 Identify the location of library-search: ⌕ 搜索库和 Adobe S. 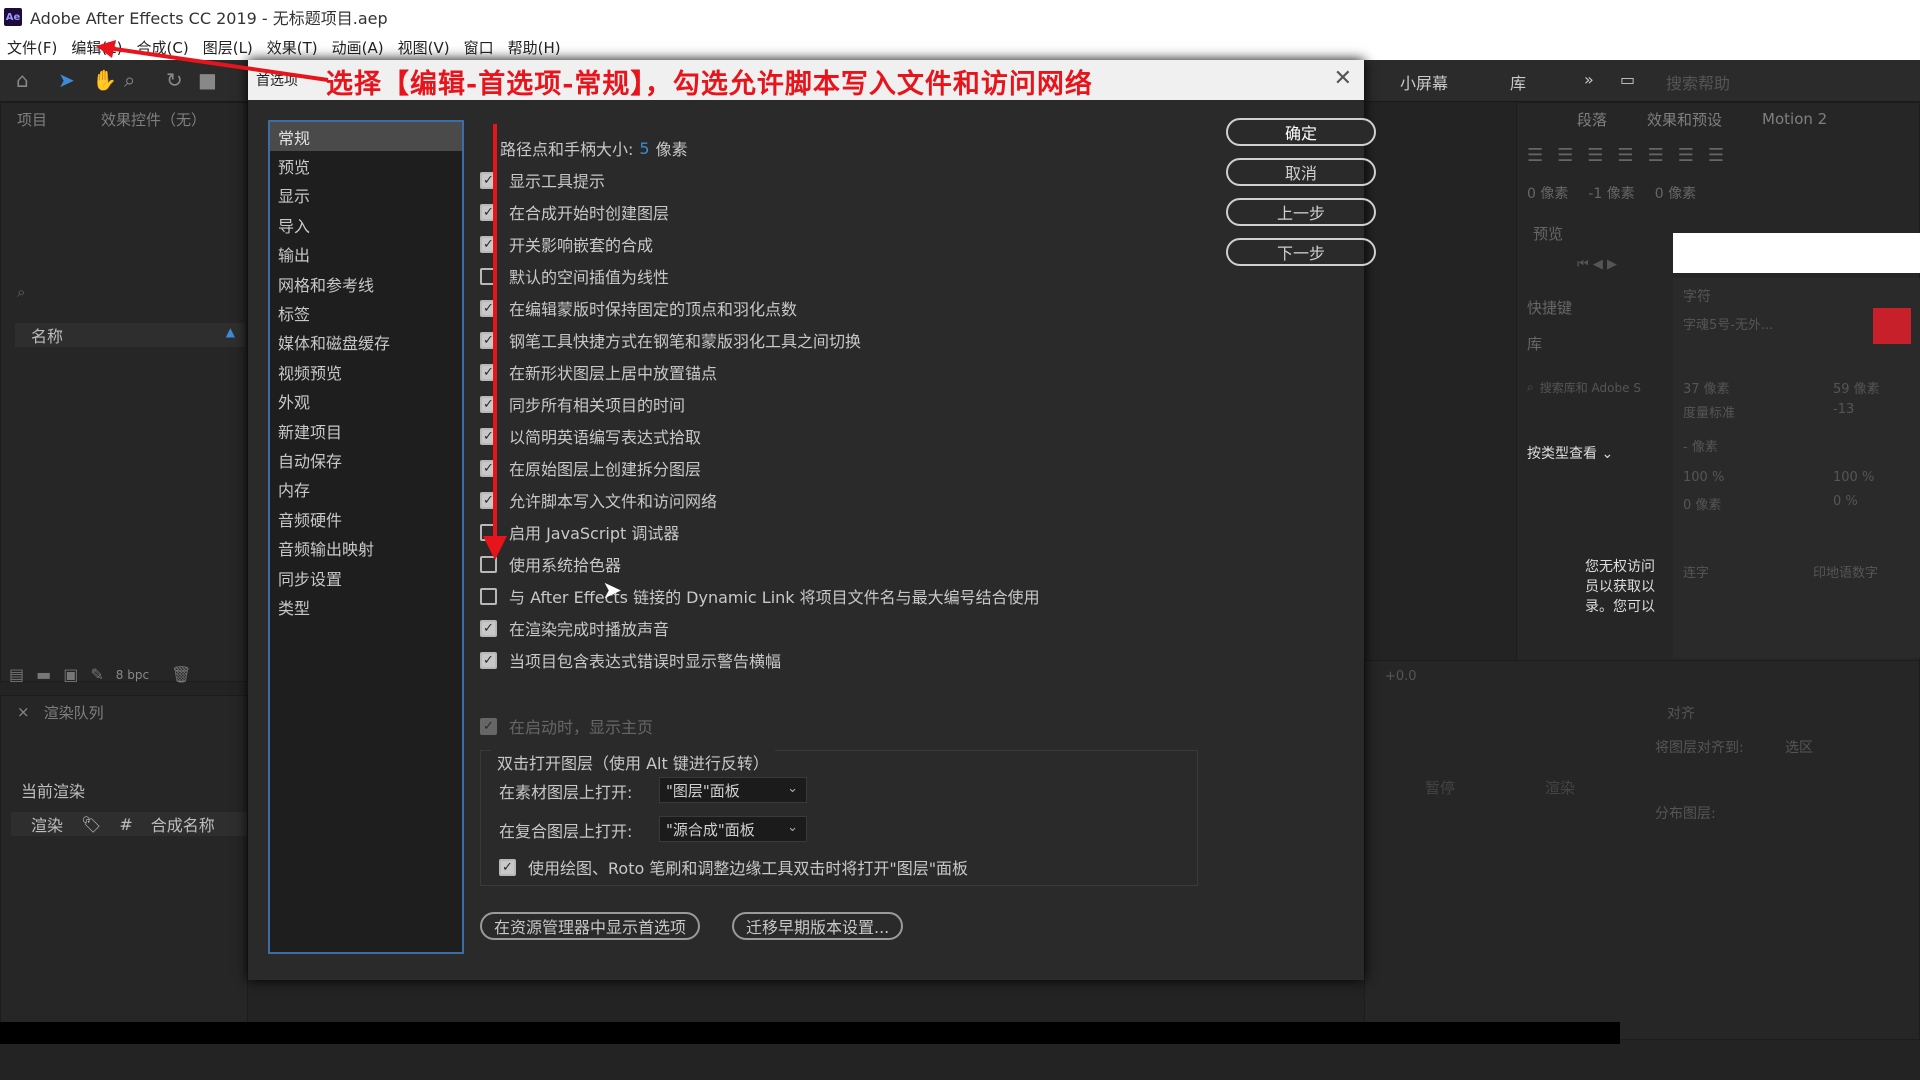
(1597, 387).